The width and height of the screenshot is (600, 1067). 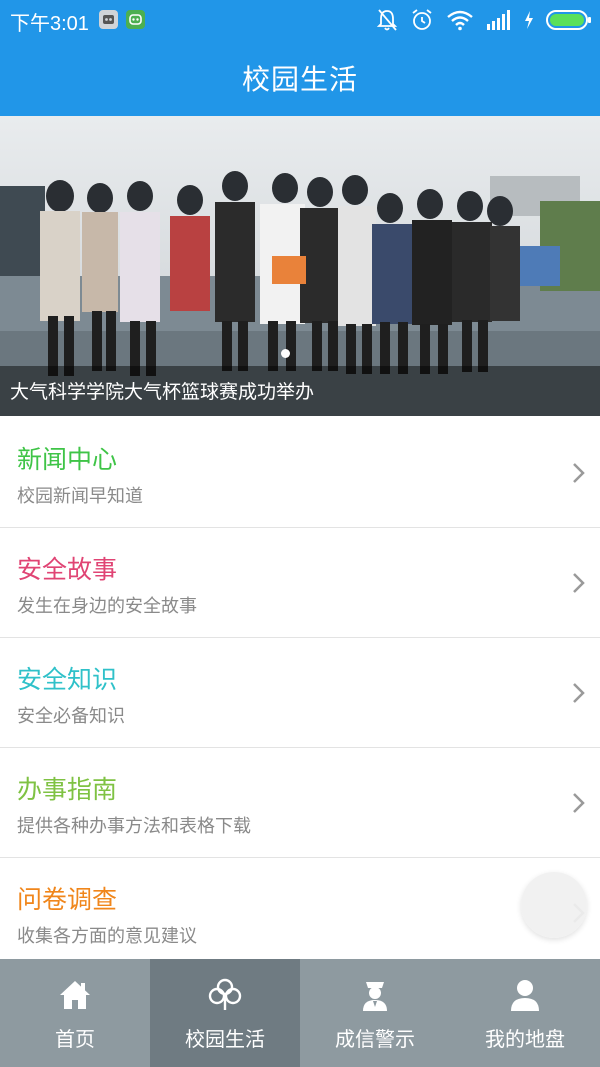 I want to click on status-bar: 下午3:01, so click(x=300, y=20).